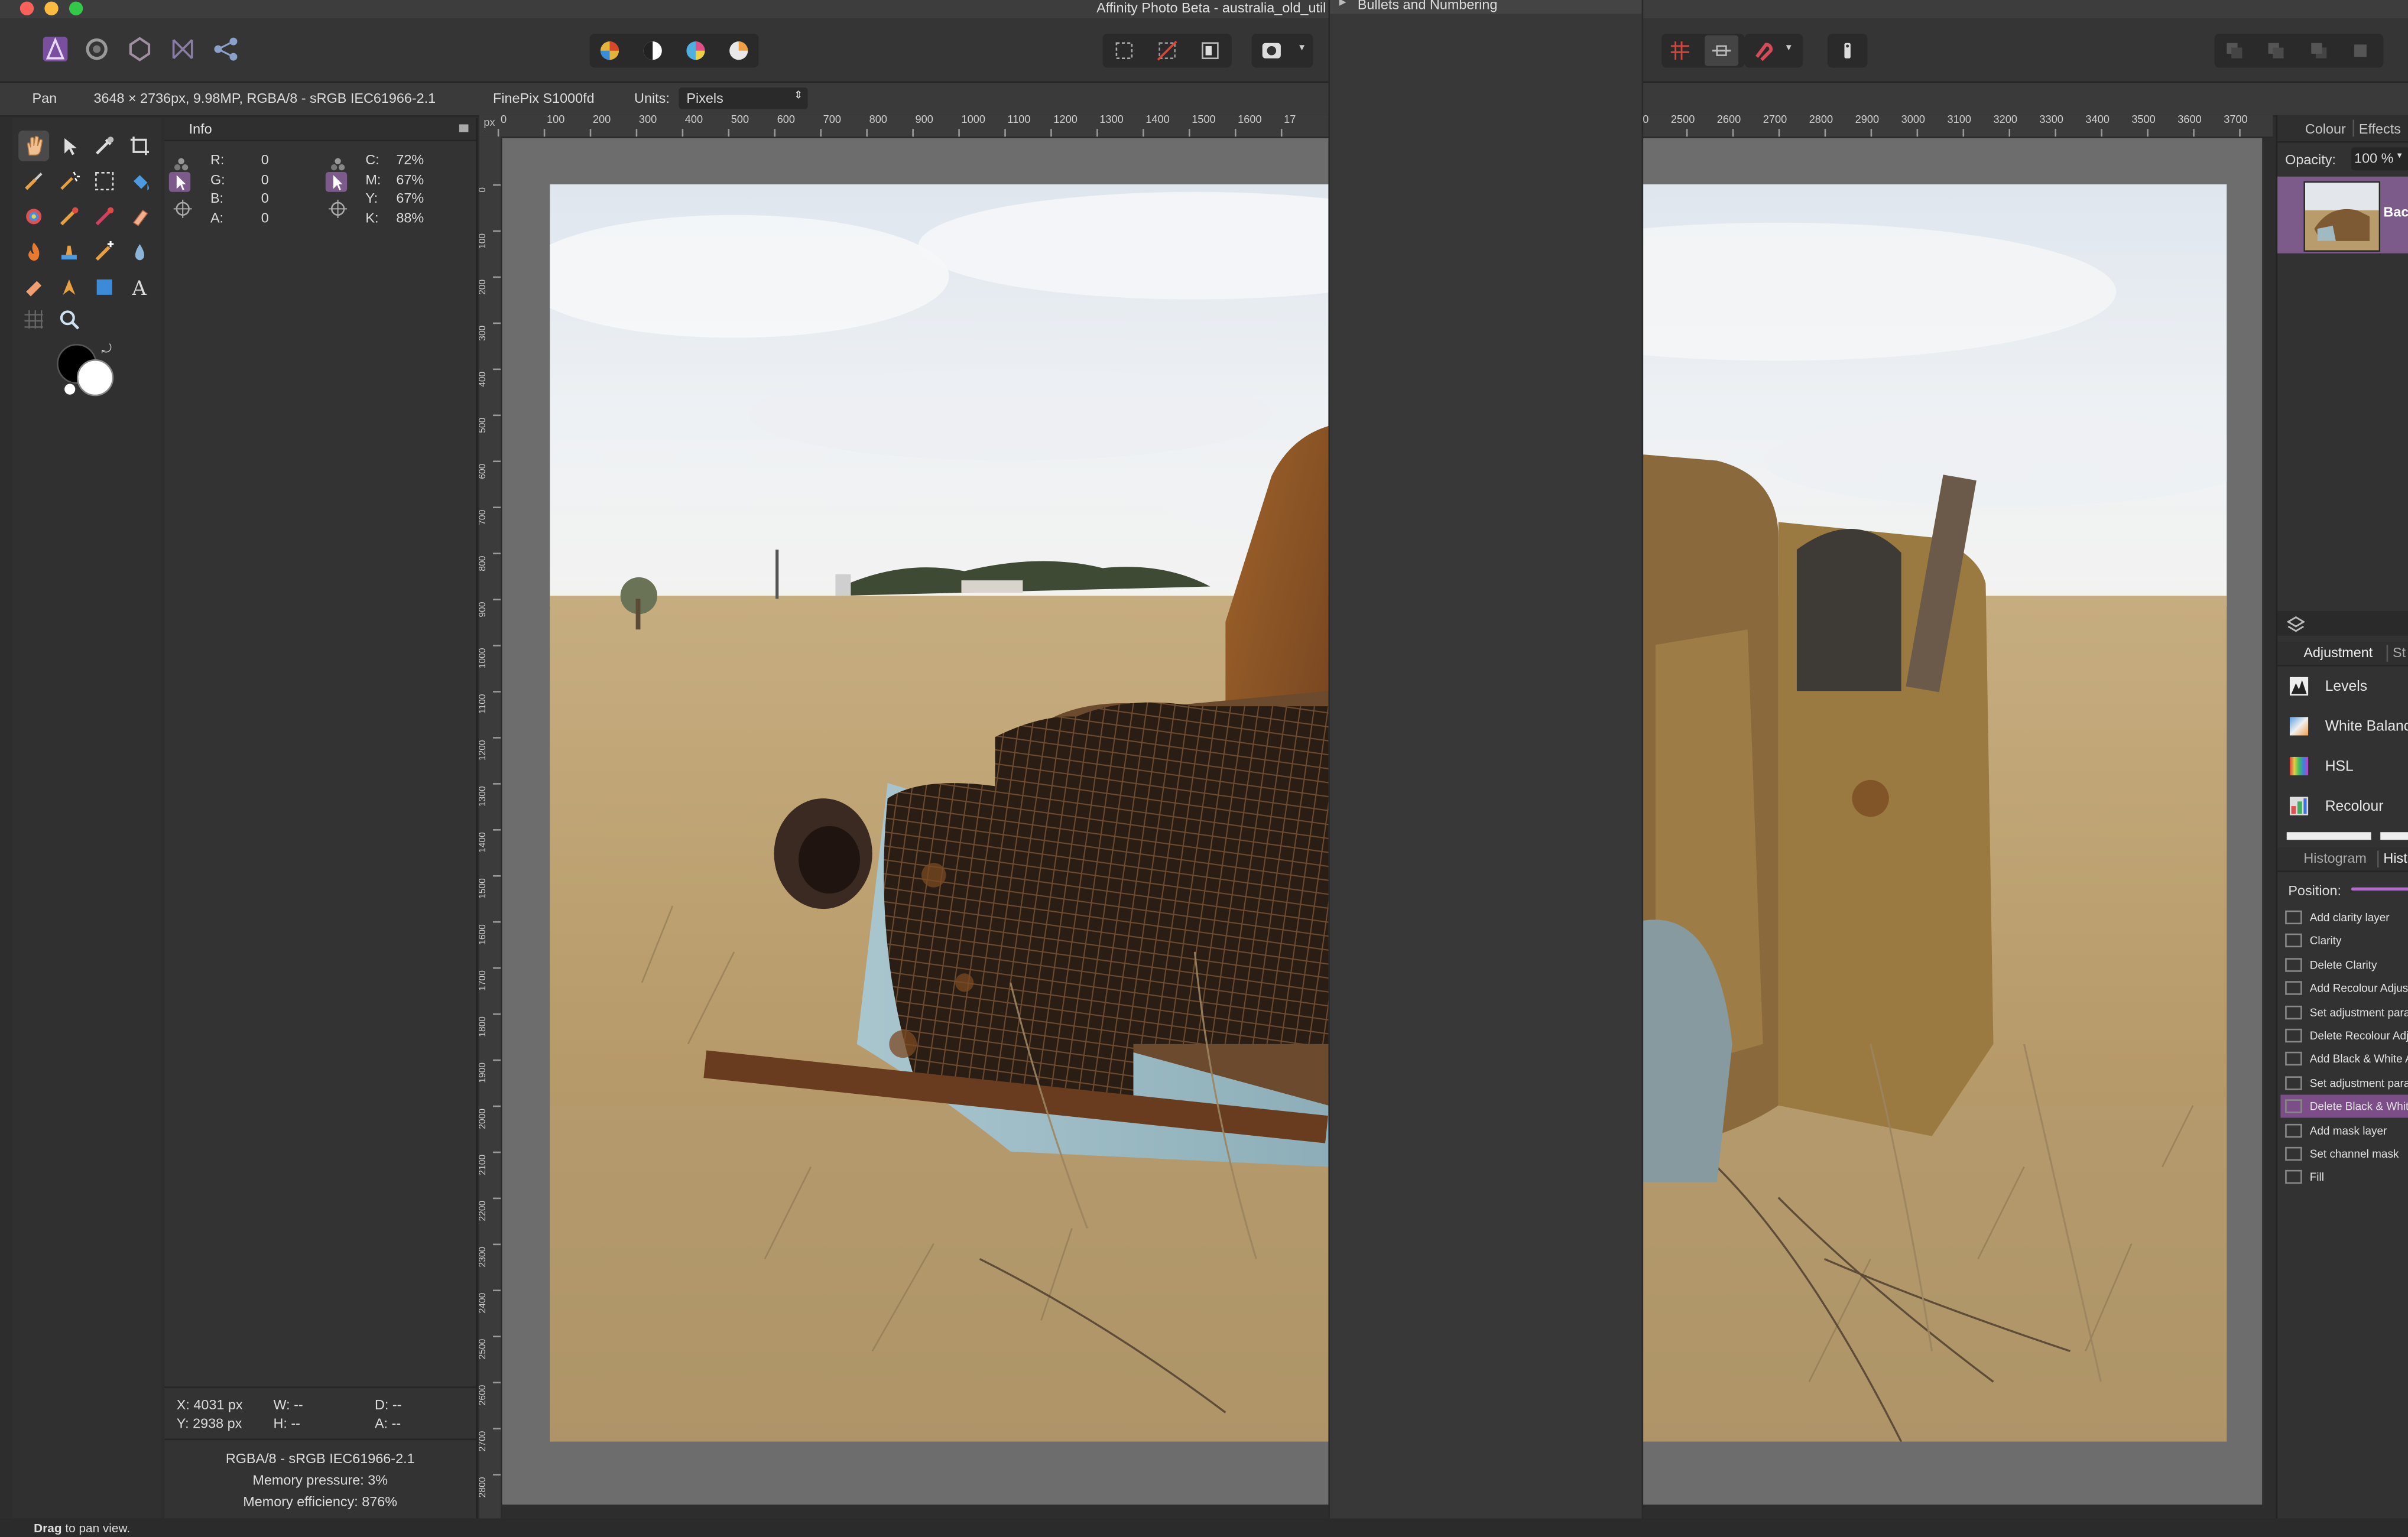  What do you see at coordinates (33, 216) in the screenshot?
I see `colour-replacement-tool-icon` at bounding box center [33, 216].